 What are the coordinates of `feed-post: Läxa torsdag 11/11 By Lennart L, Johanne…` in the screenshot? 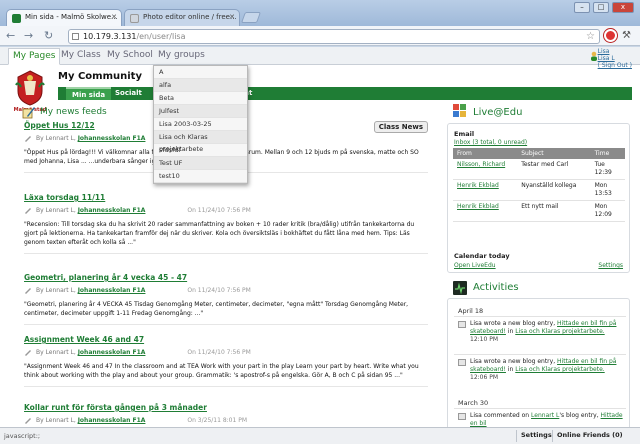 It's located at (226, 223).